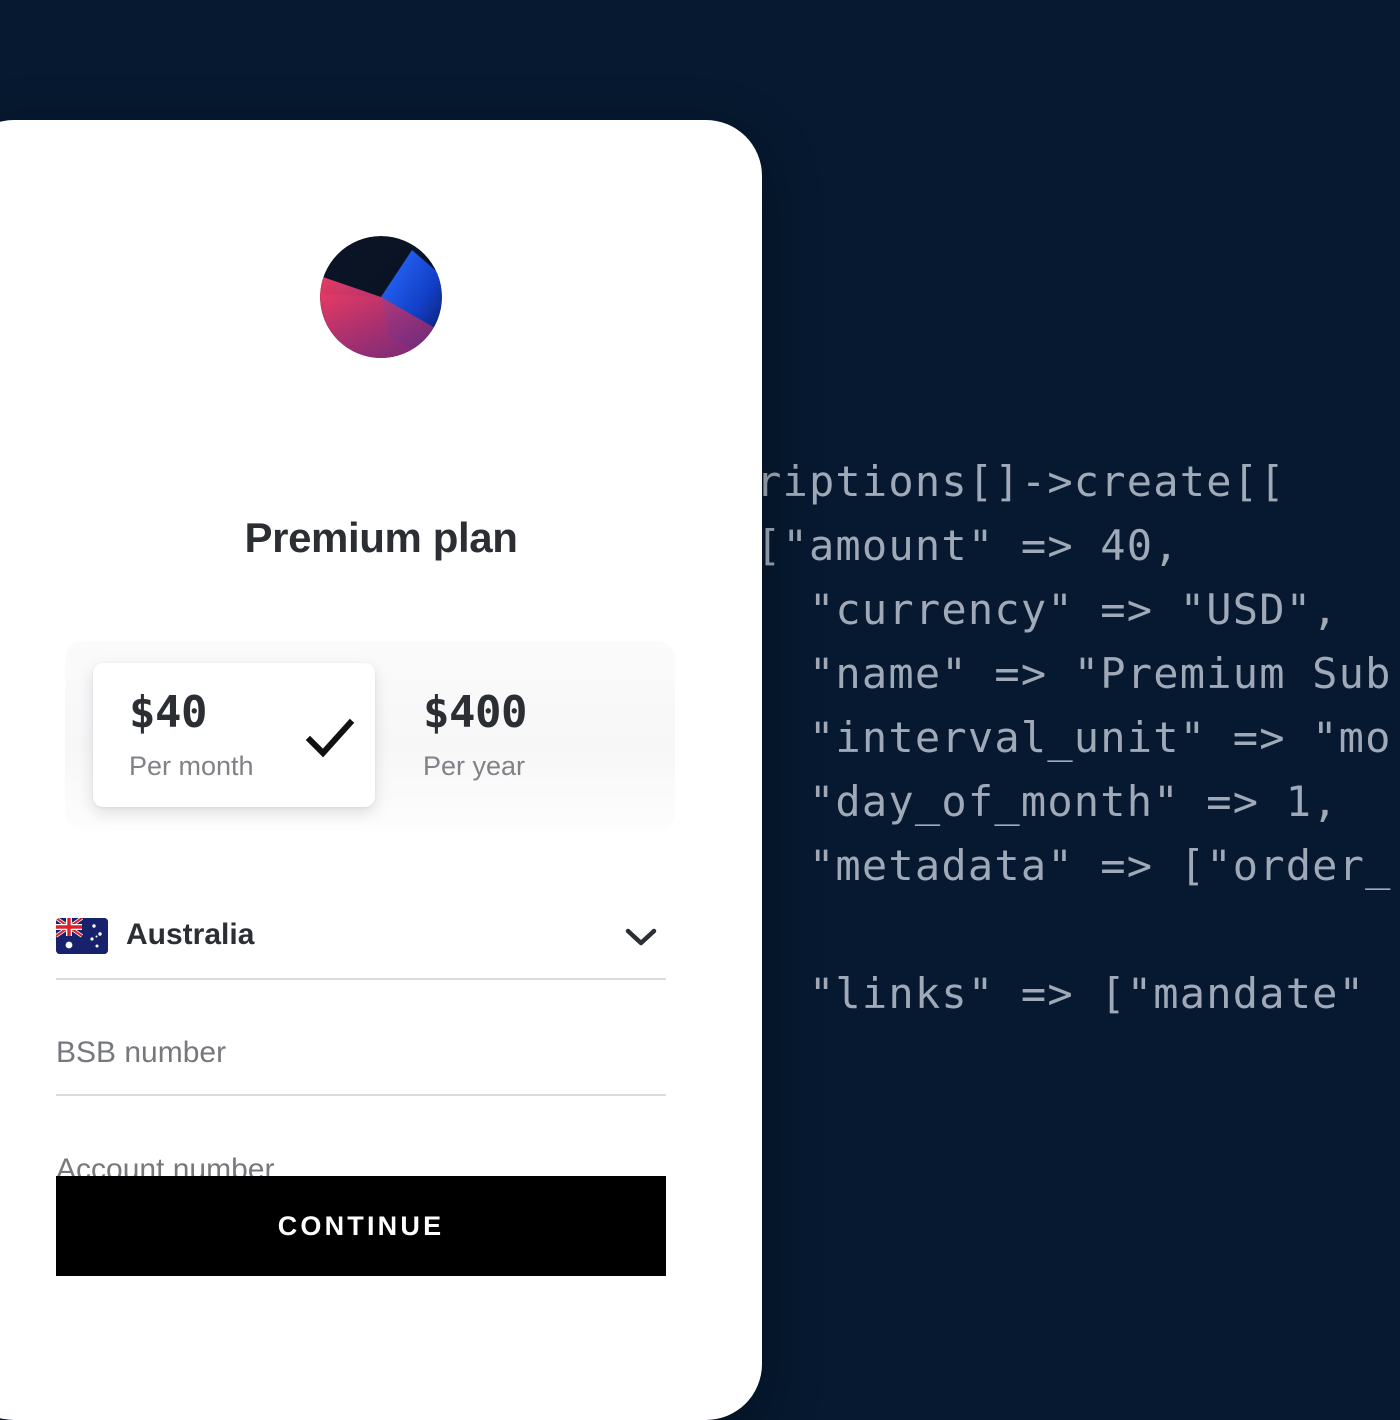  I want to click on brand-logo-wrap, so click(381, 299).